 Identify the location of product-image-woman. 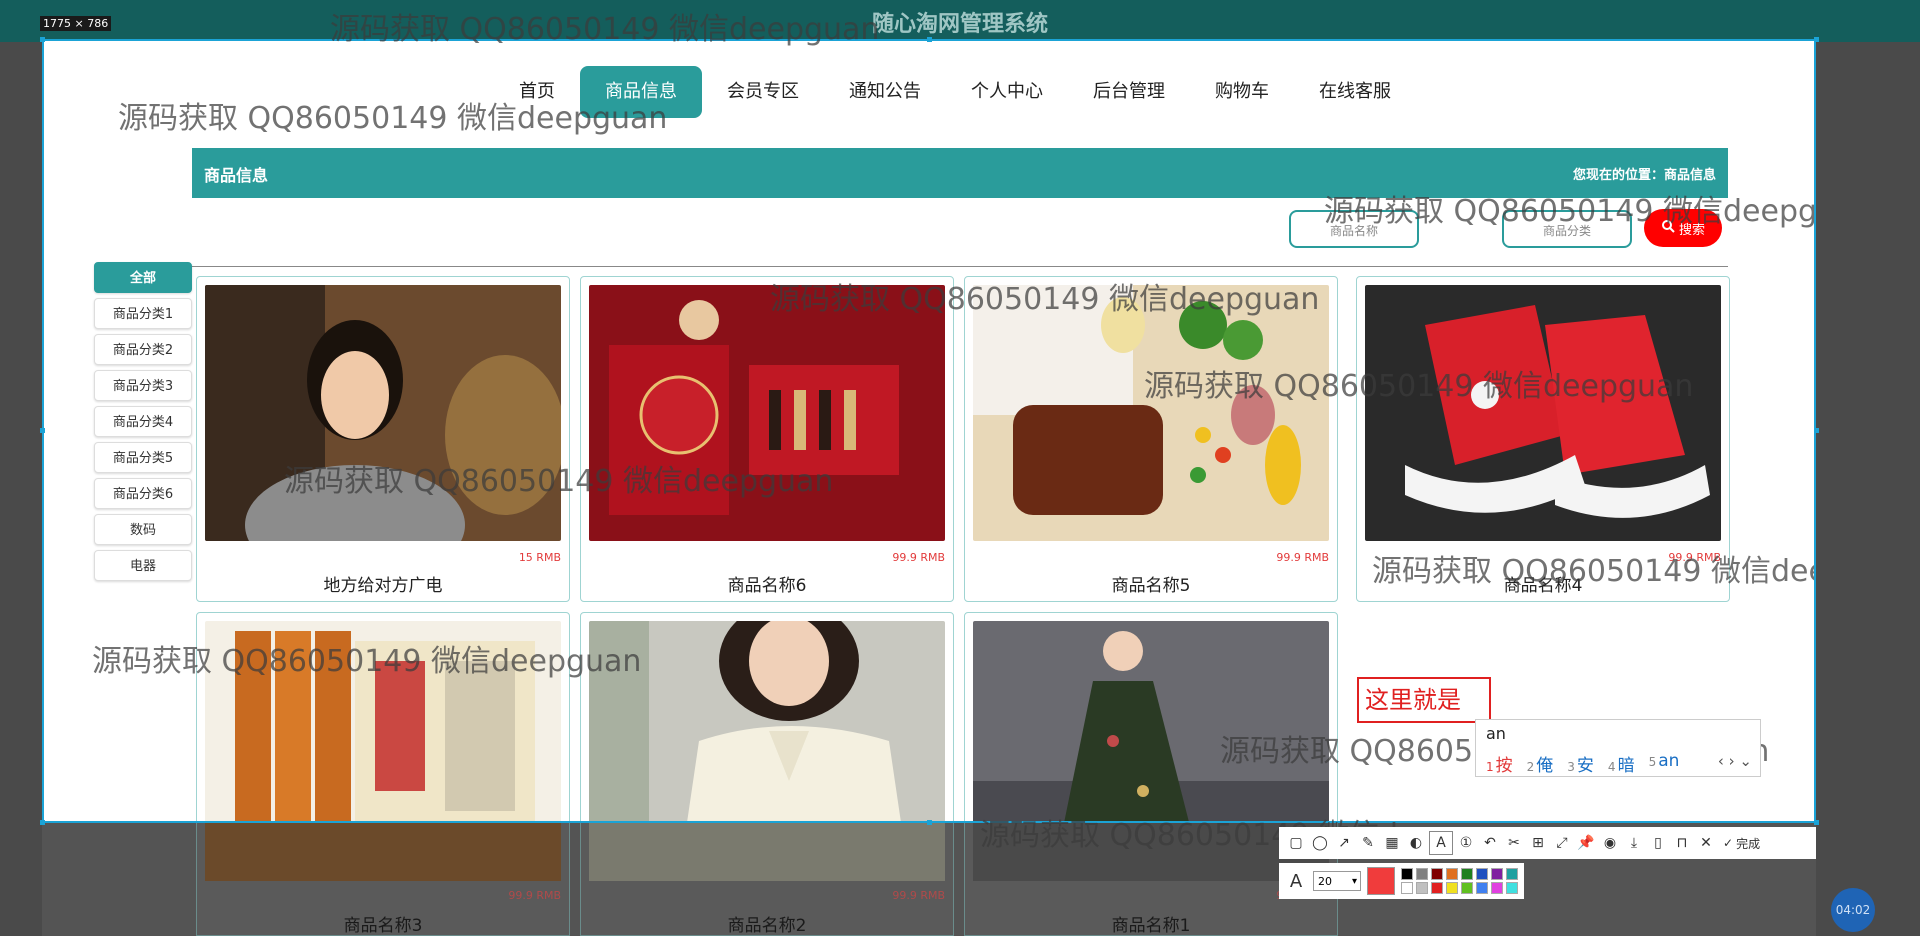
(383, 413).